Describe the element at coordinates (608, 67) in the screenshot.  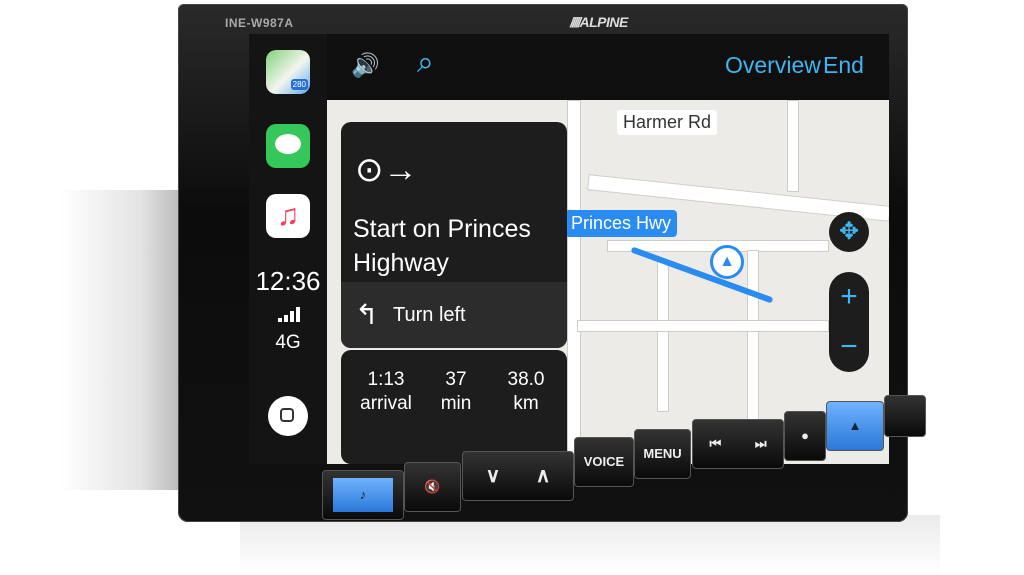
I see `nav-topbar: 🔊 ⌕ Overview End` at that location.